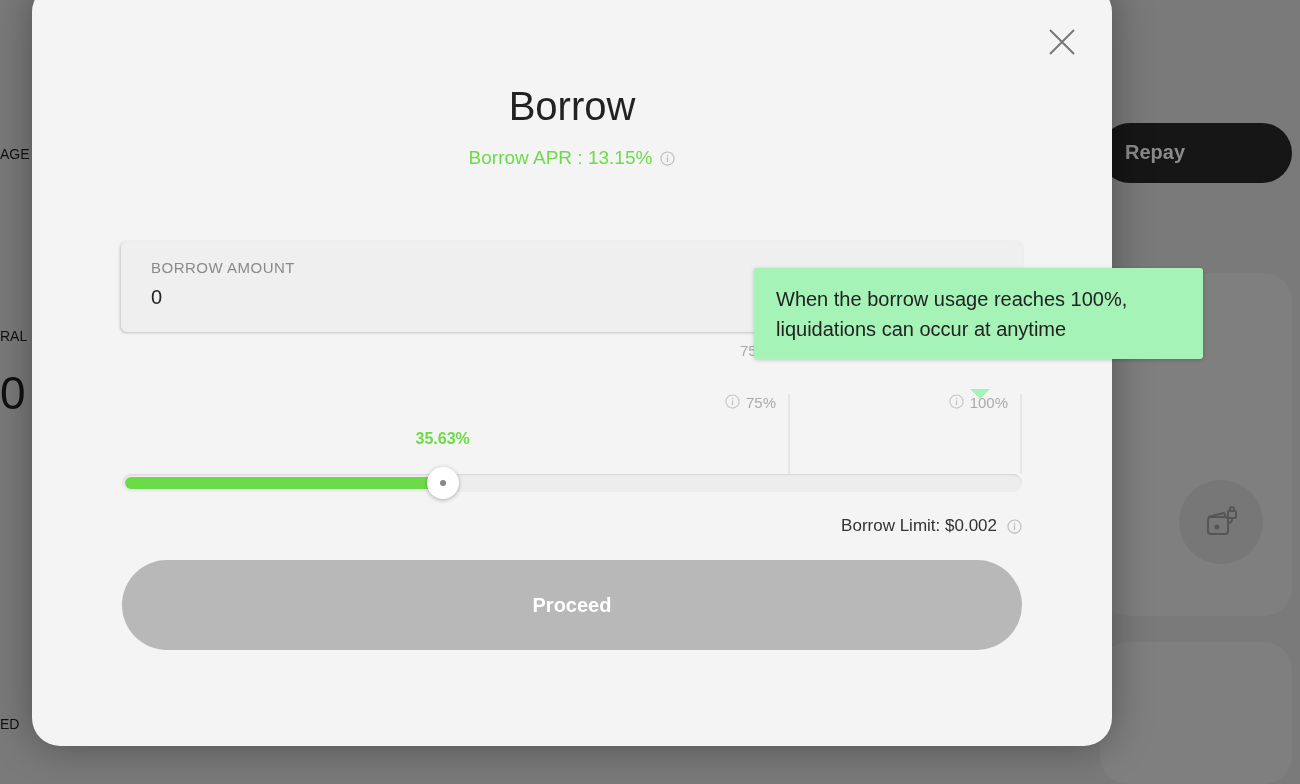 This screenshot has height=784, width=1300. I want to click on usage-slider, so click(572, 483).